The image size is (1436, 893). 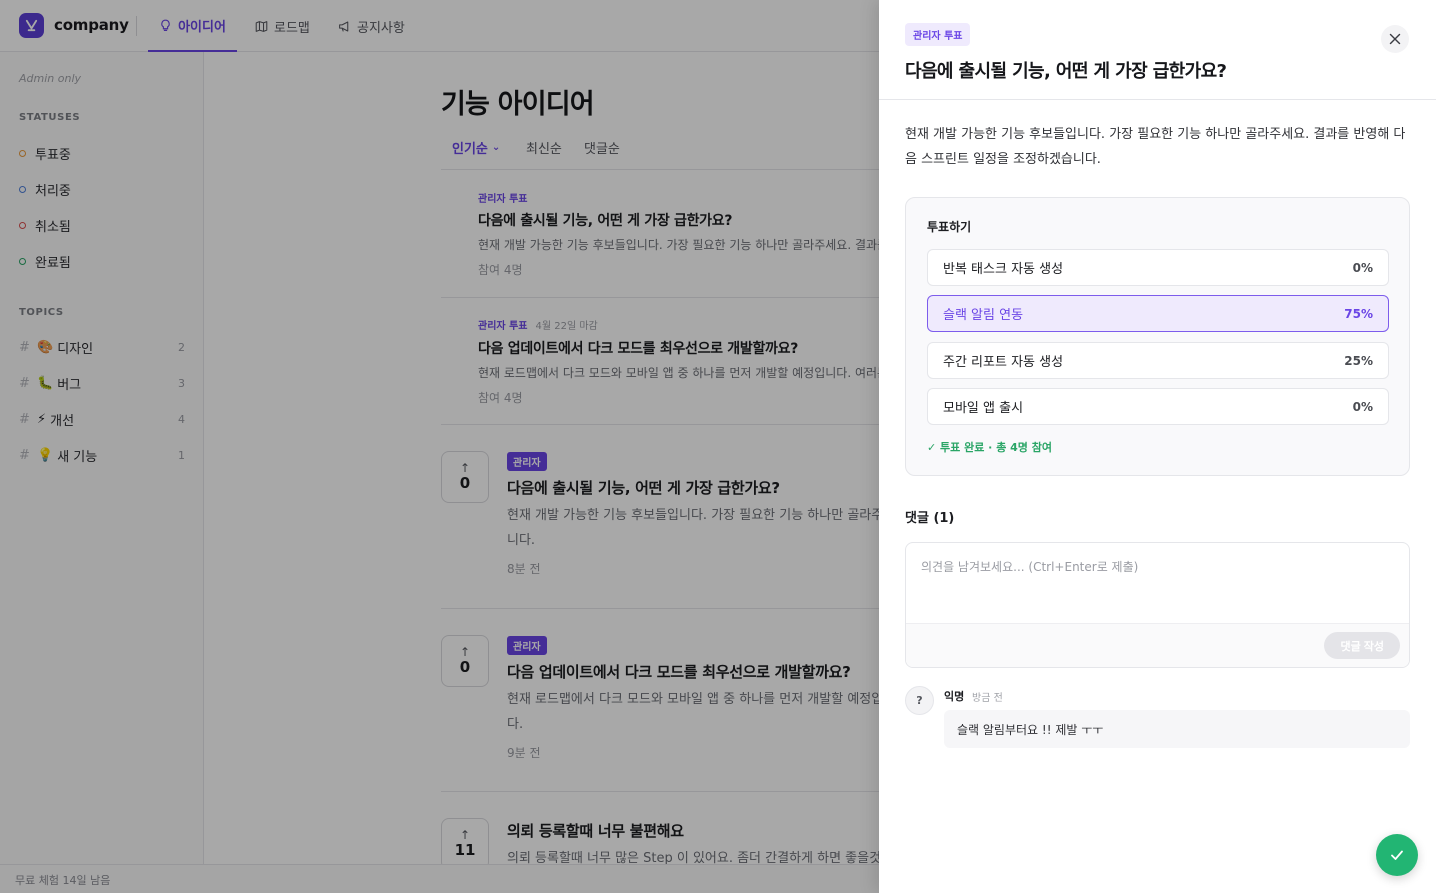 What do you see at coordinates (987, 698) in the screenshot?
I see `comment-time: 방금 전` at bounding box center [987, 698].